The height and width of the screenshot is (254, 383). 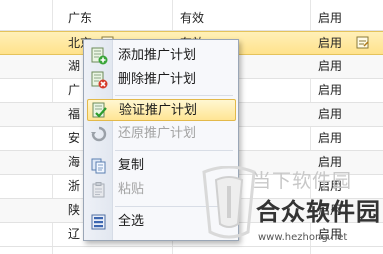 I want to click on menu-item-label: 添加推广计划, so click(x=157, y=55).